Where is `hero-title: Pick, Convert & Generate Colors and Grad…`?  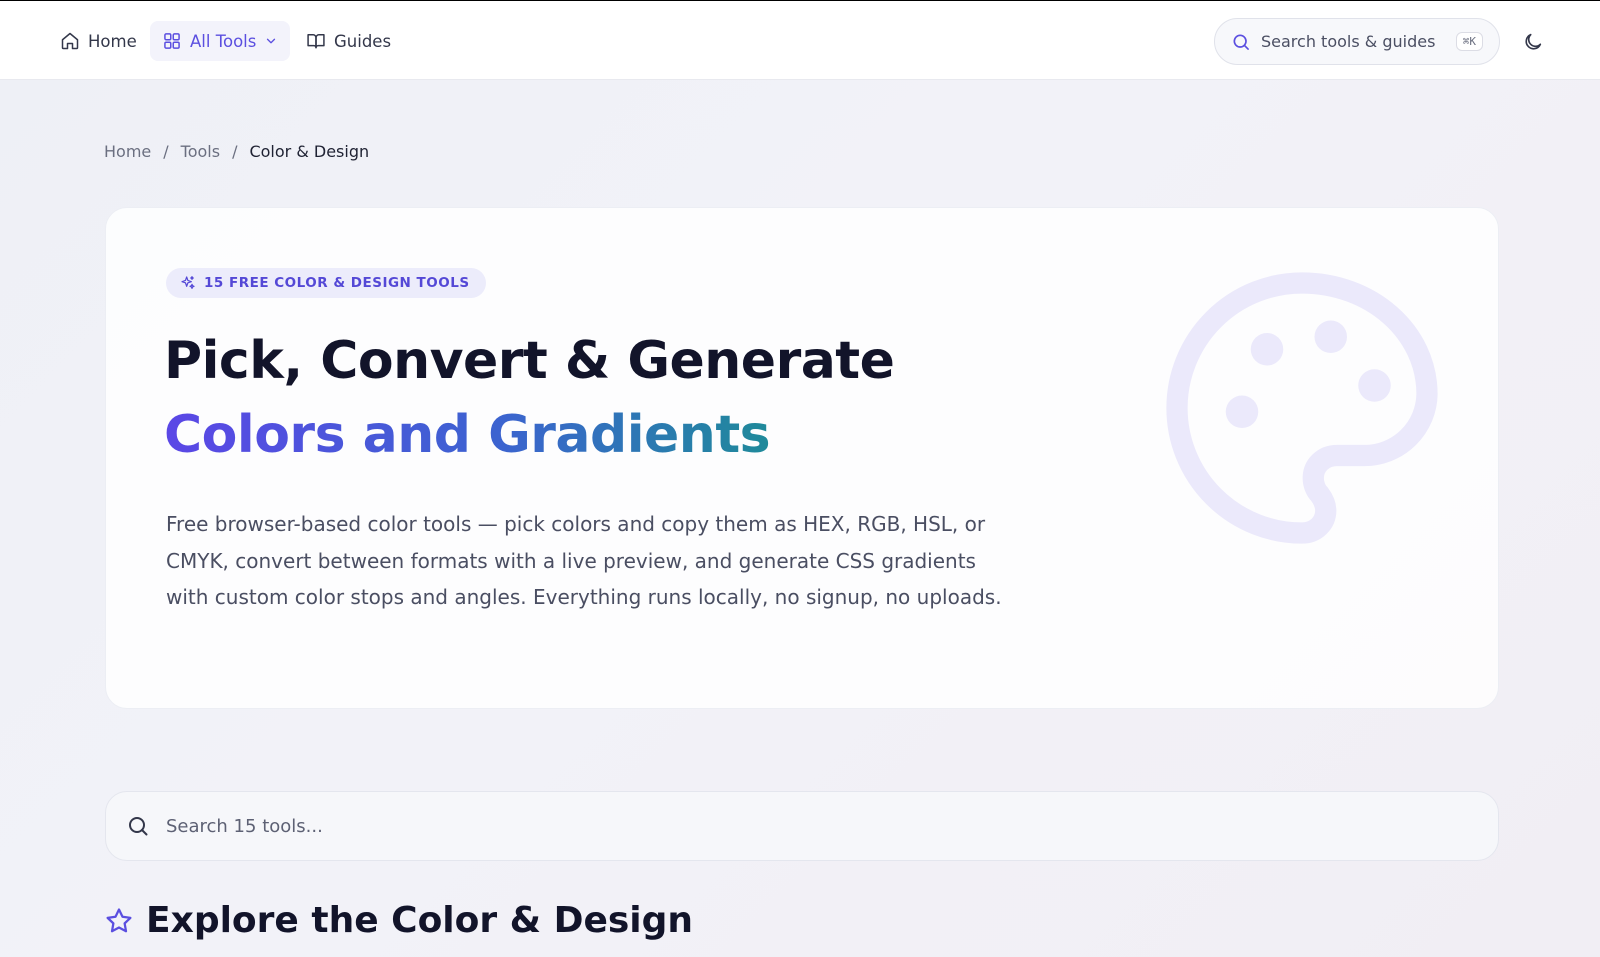
hero-title: Pick, Convert & Generate Colors and Grad… is located at coordinates (529, 398).